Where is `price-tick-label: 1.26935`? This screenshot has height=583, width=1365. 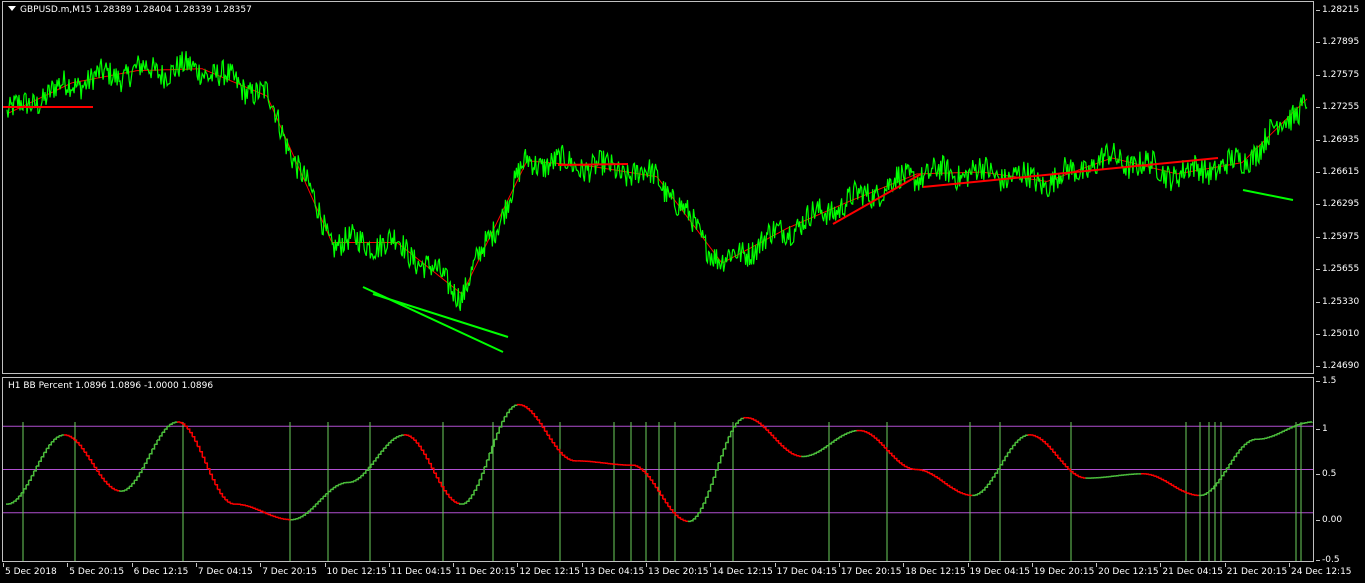
price-tick-label: 1.26935 is located at coordinates (1341, 139).